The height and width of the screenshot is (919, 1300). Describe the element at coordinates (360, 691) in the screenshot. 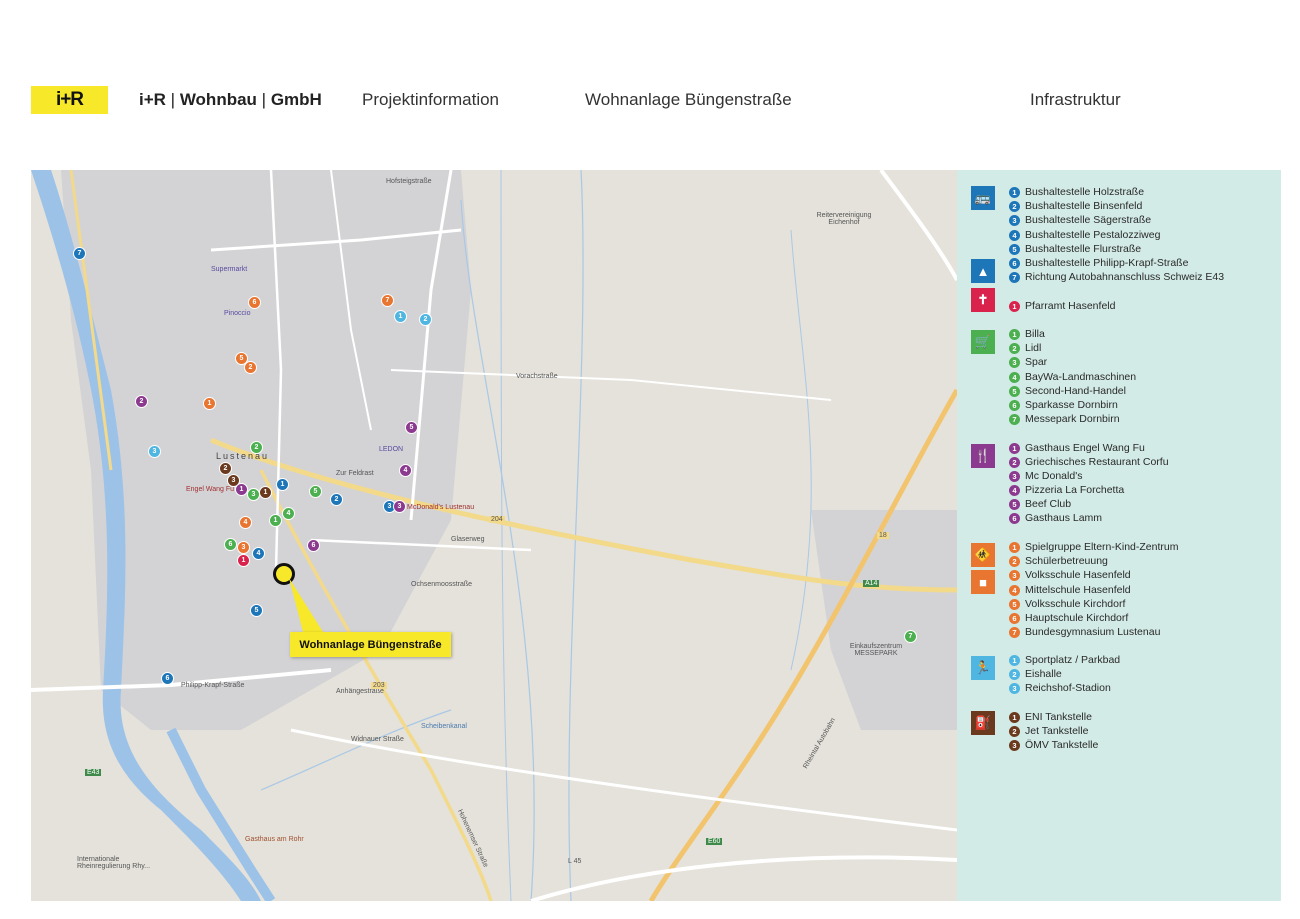

I see `road-label: Anhängestraße` at that location.